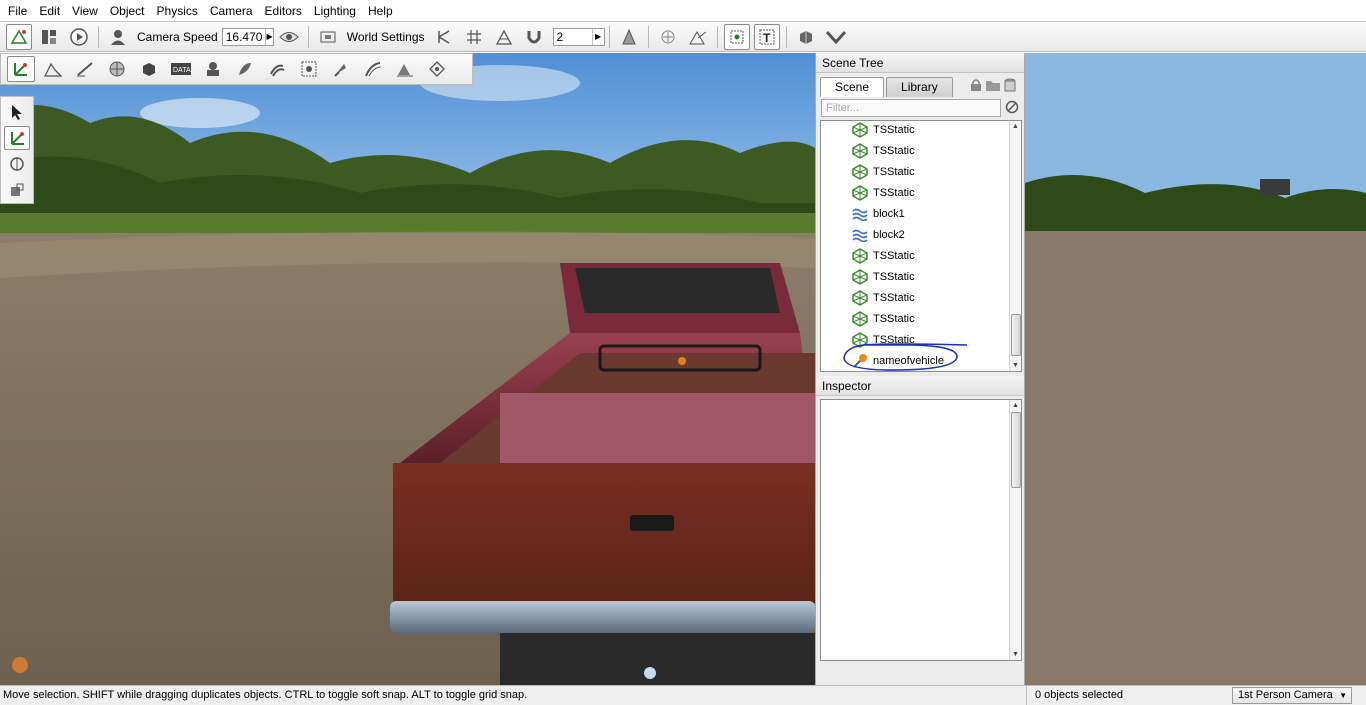 The image size is (1366, 705). What do you see at coordinates (405, 69) in the screenshot?
I see `shape-editor-icon` at bounding box center [405, 69].